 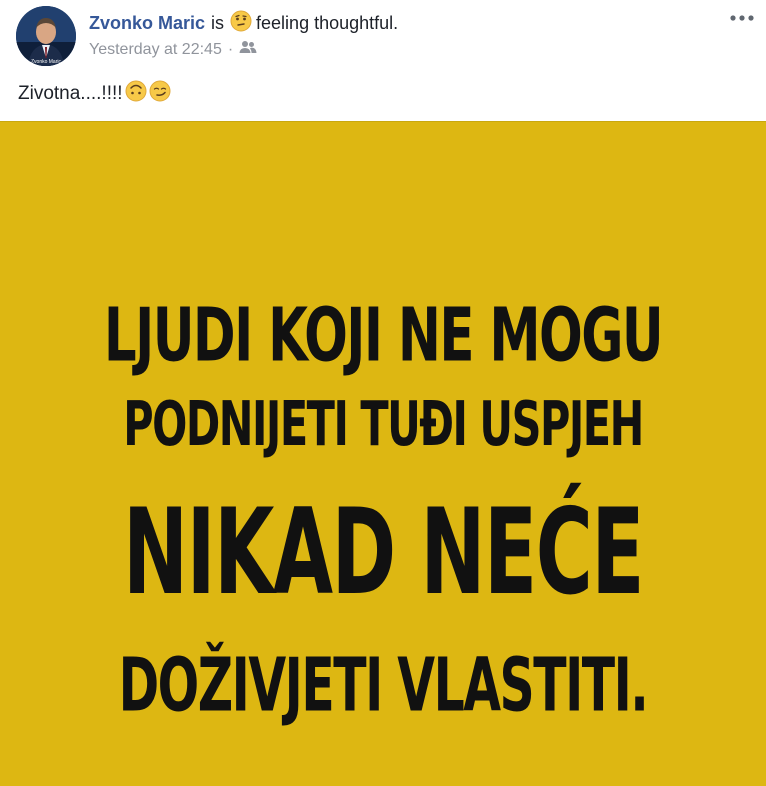 I want to click on meme-line-4: DOŽIVJETI VLASTITI., so click(x=383, y=685).